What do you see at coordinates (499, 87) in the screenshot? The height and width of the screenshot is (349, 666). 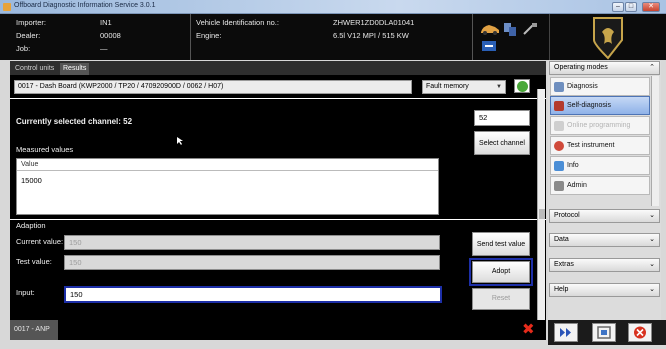 I see `chevron-down-icon: ▼` at bounding box center [499, 87].